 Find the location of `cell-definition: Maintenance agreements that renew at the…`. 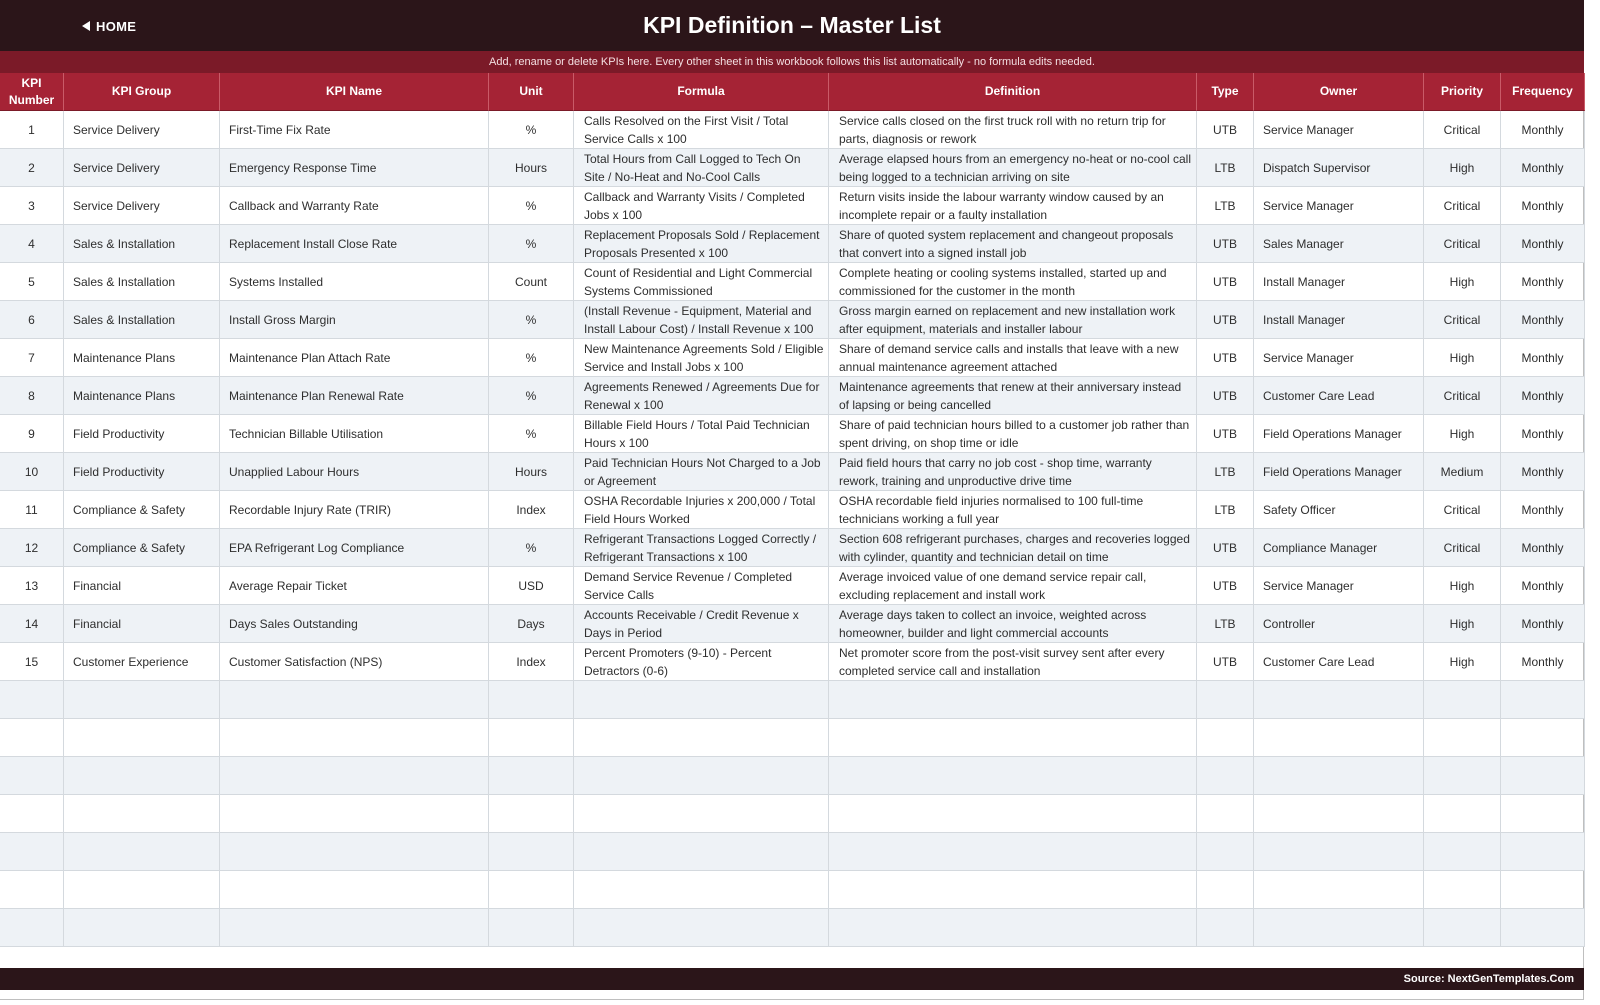

cell-definition: Maintenance agreements that renew at the… is located at coordinates (1013, 396).